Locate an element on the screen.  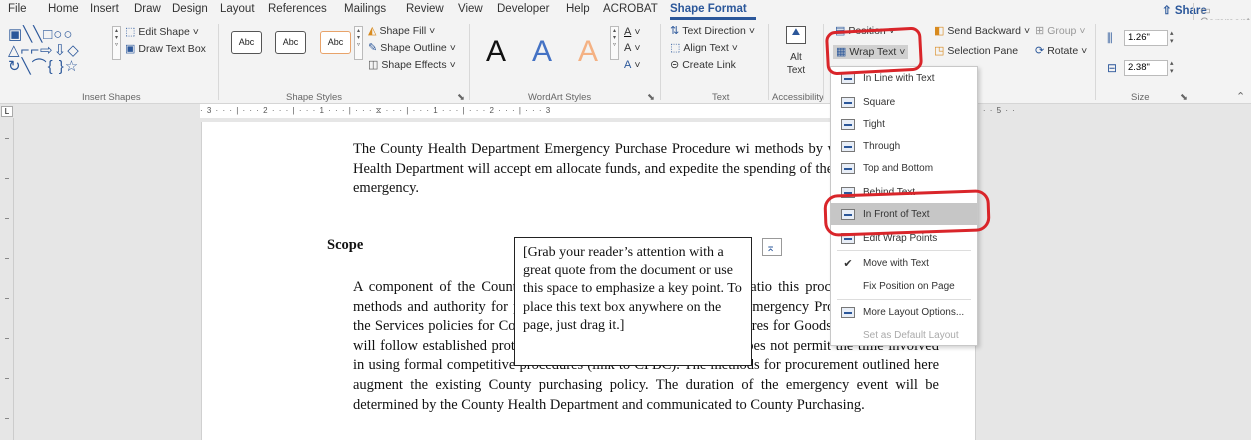
tab-review: Review is located at coordinates (425, 9).